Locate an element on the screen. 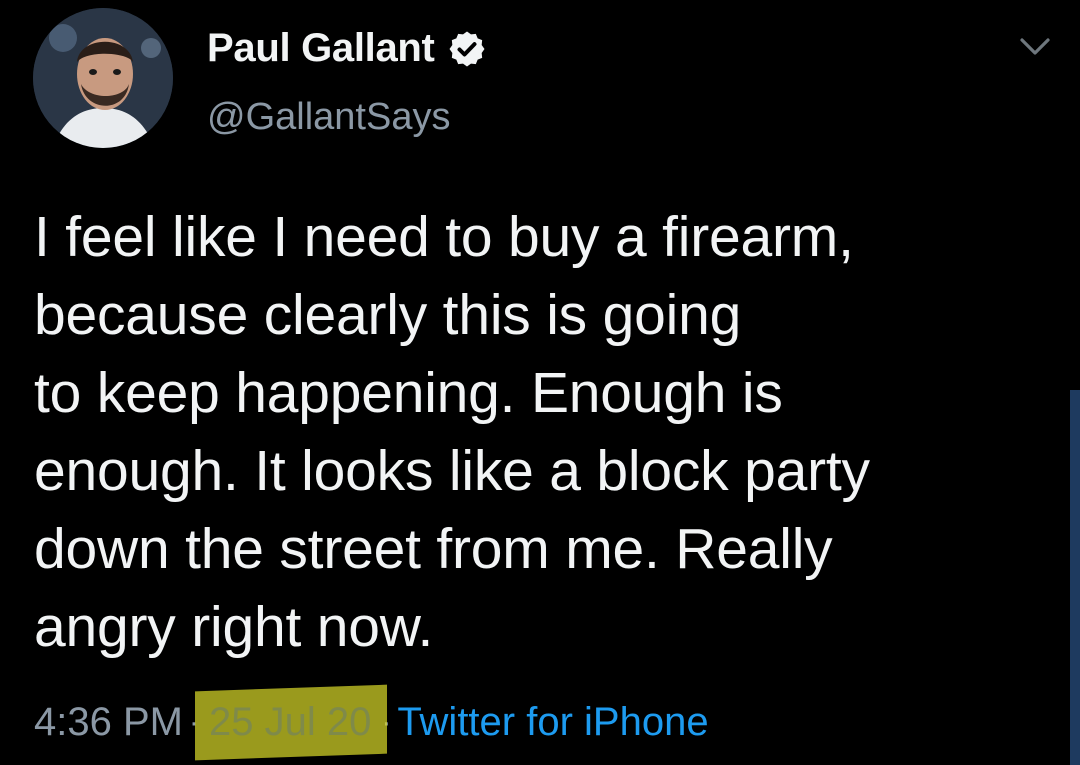  tweet-source-link: Twitter for iPhone is located at coordinates (552, 722).